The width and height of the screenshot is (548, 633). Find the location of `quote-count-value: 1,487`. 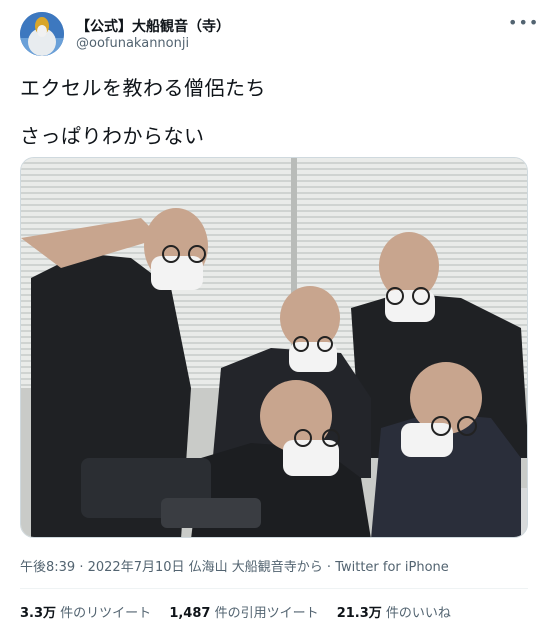

quote-count-value: 1,487 is located at coordinates (190, 613).